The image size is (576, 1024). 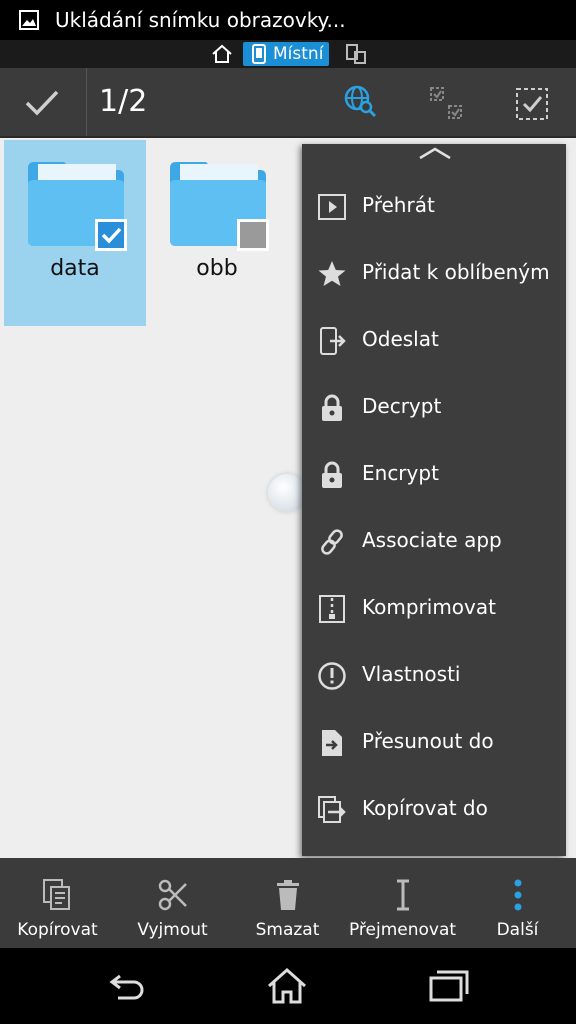 I want to click on unlock-icon, so click(x=332, y=407).